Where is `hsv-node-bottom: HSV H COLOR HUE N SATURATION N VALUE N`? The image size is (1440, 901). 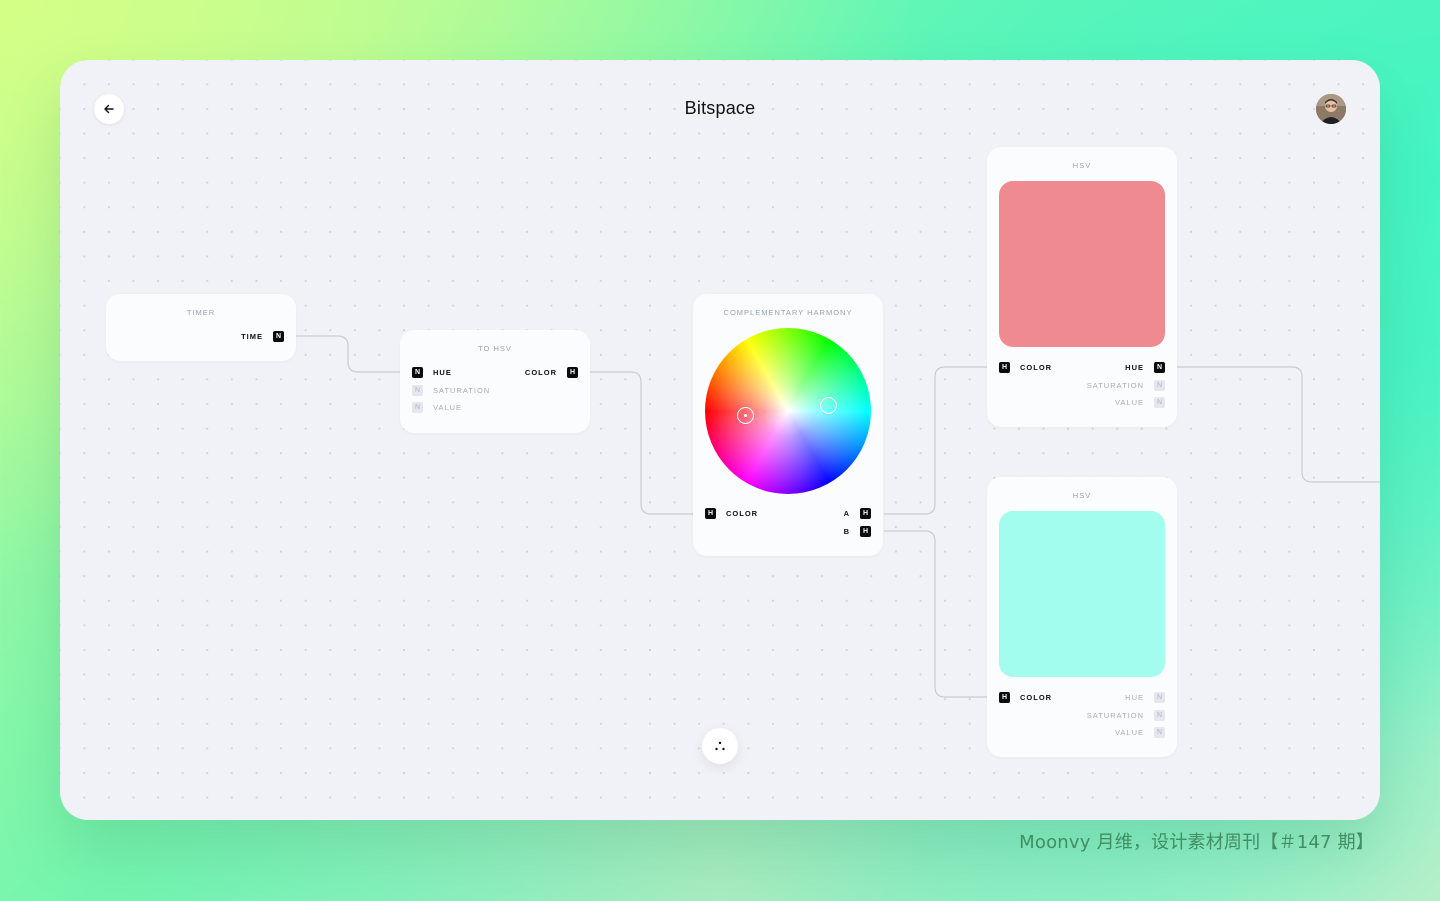
hsv-node-bottom: HSV H COLOR HUE N SATURATION N VALUE N is located at coordinates (1082, 617).